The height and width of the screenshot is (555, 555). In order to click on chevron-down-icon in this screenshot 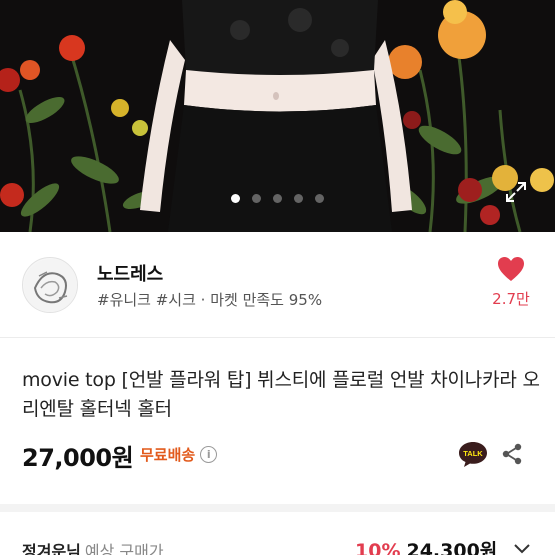, I will do `click(522, 547)`.